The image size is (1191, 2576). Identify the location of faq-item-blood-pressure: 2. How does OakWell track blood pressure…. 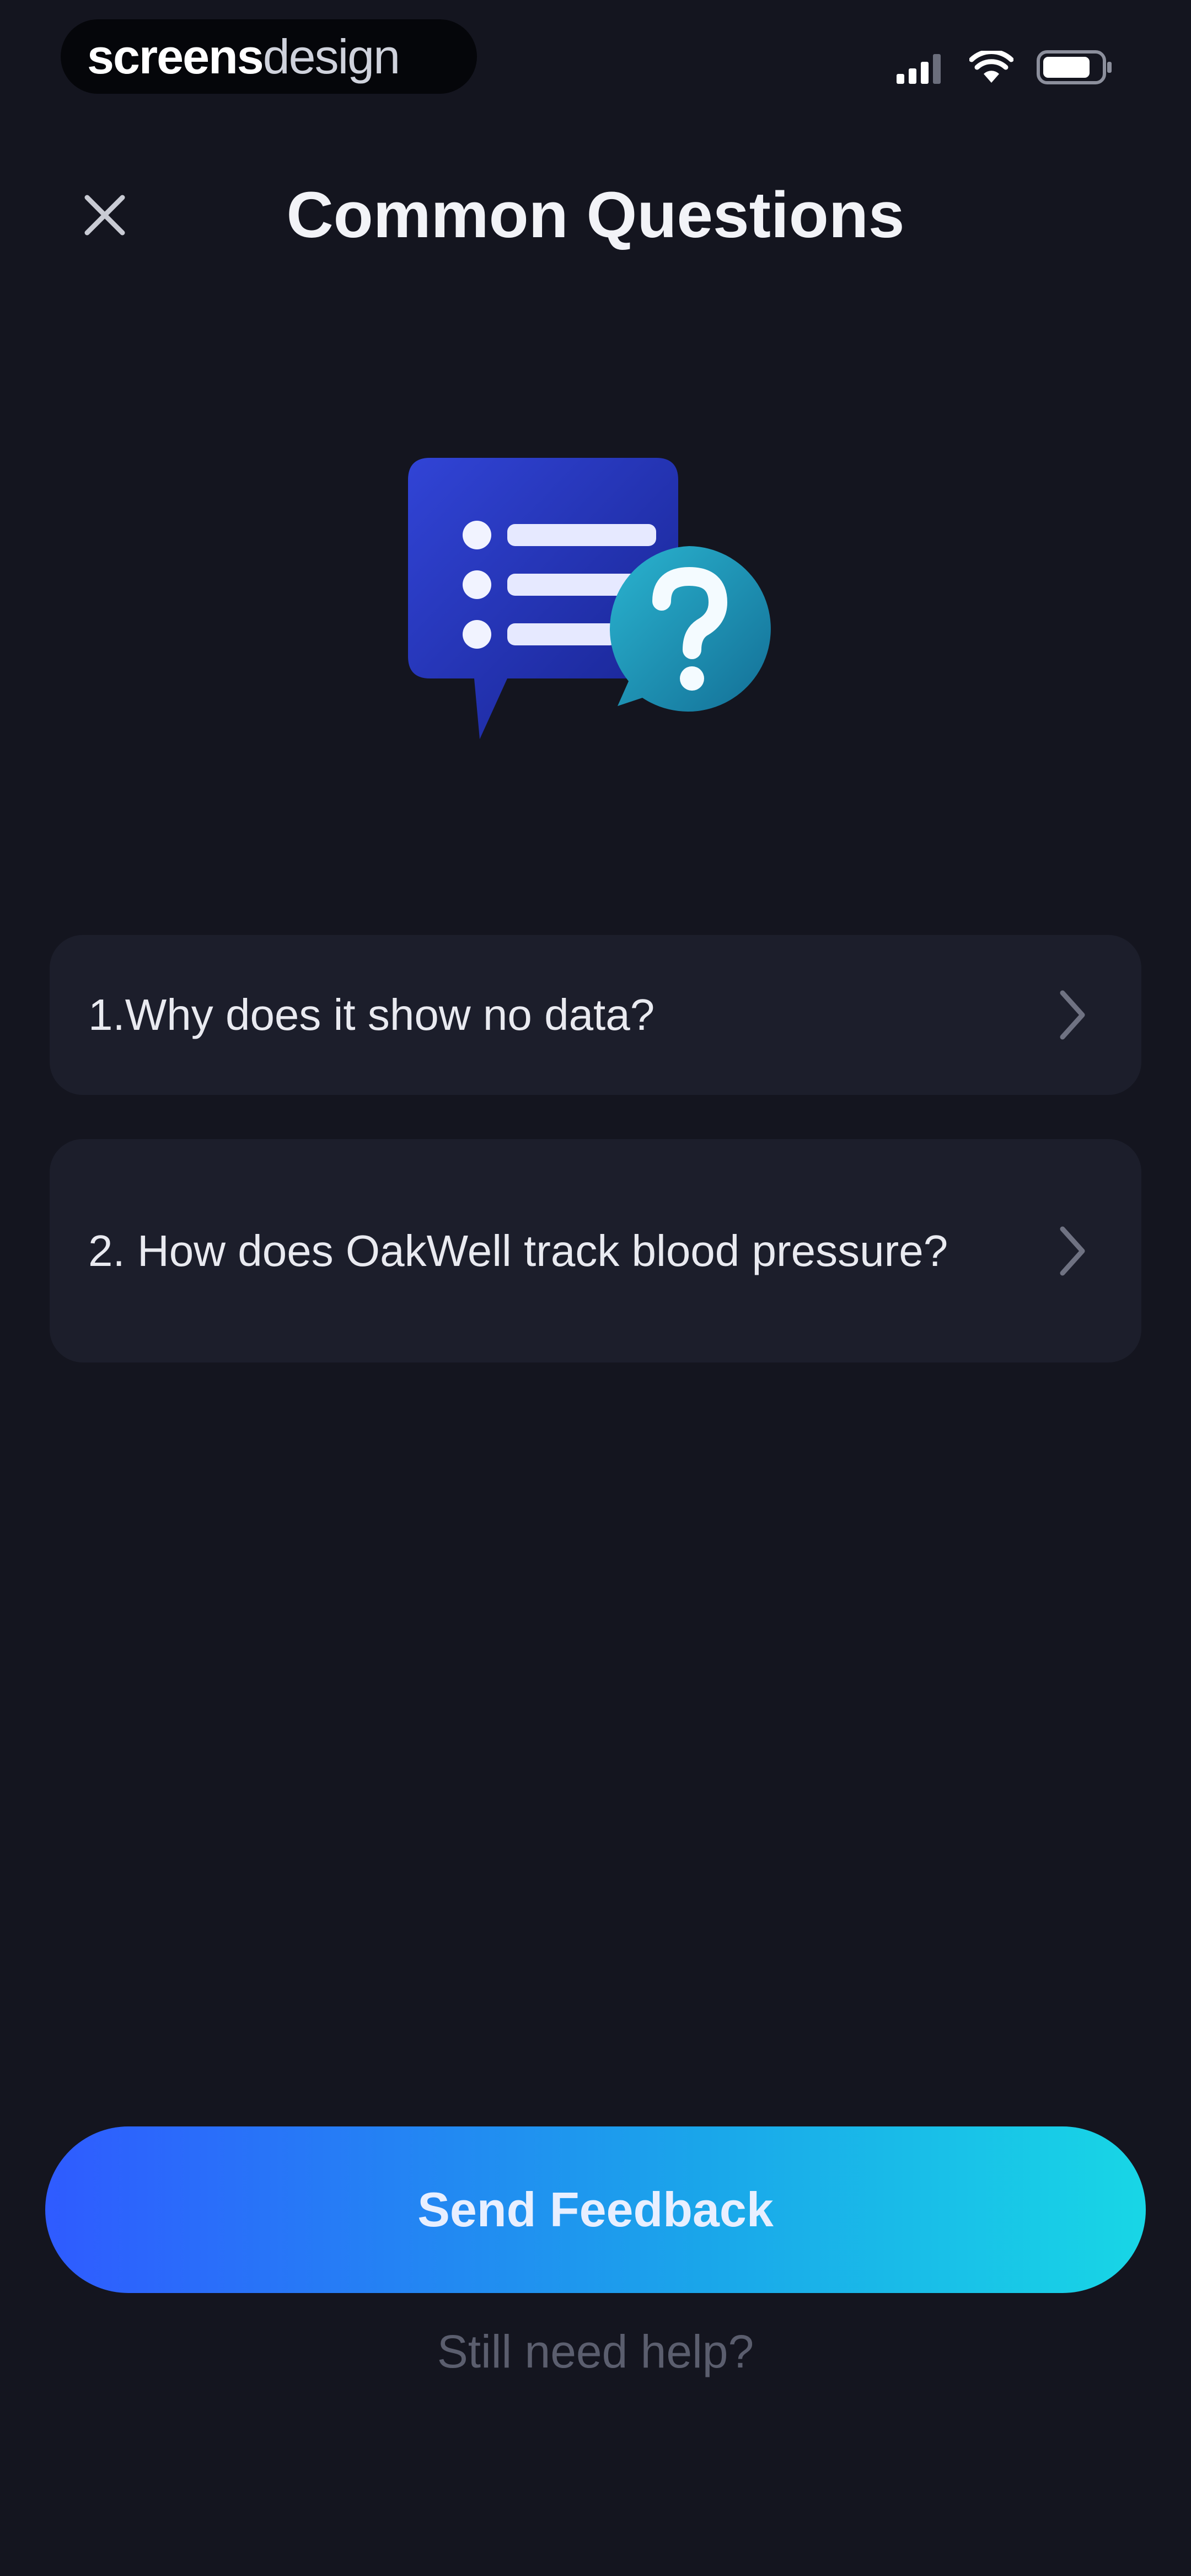
(595, 1250).